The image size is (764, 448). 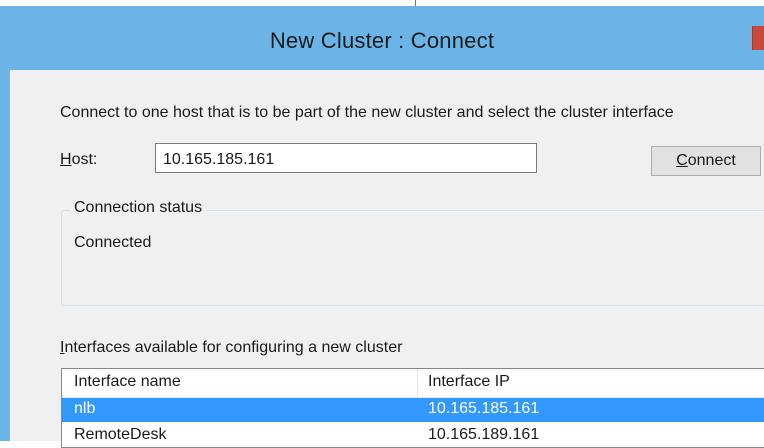 What do you see at coordinates (413, 383) in the screenshot?
I see `list-header: Interface name Interface IP` at bounding box center [413, 383].